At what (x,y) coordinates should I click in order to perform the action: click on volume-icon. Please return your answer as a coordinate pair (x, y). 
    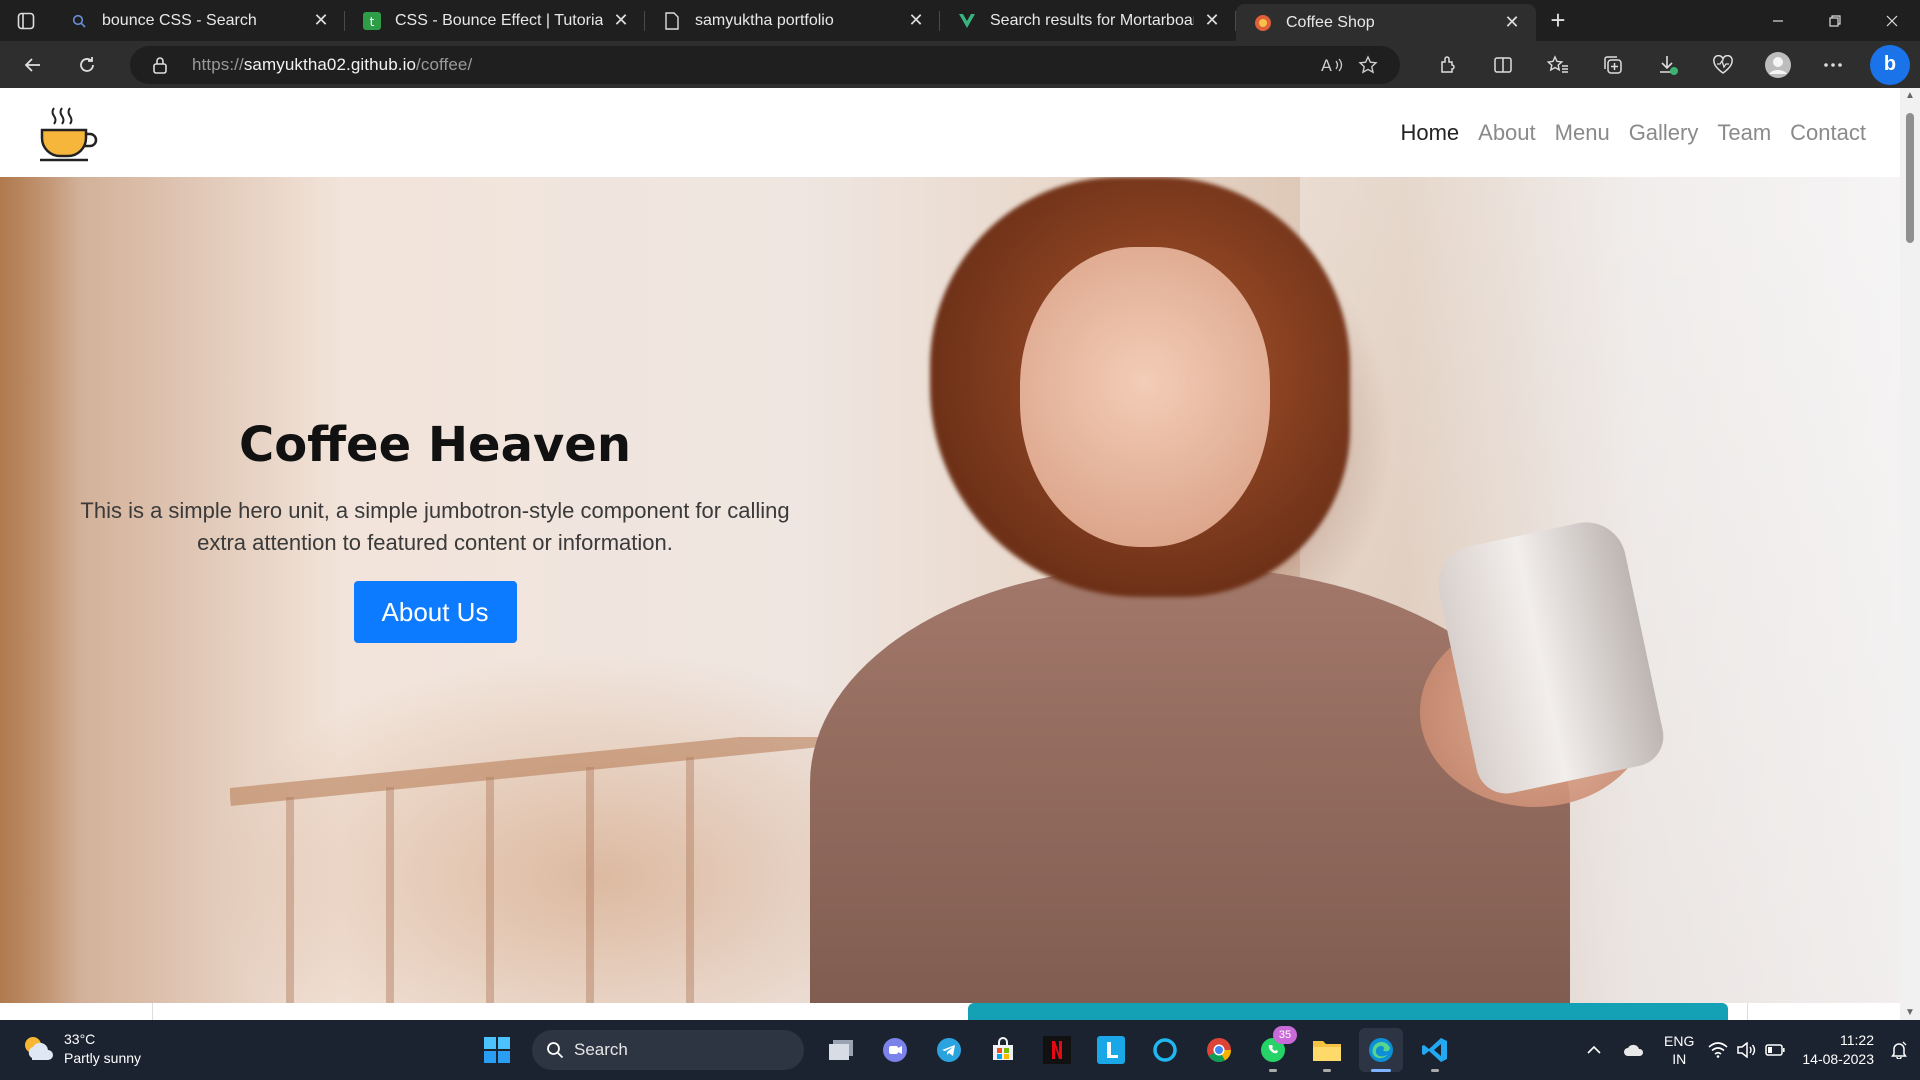
    Looking at the image, I should click on (1746, 1050).